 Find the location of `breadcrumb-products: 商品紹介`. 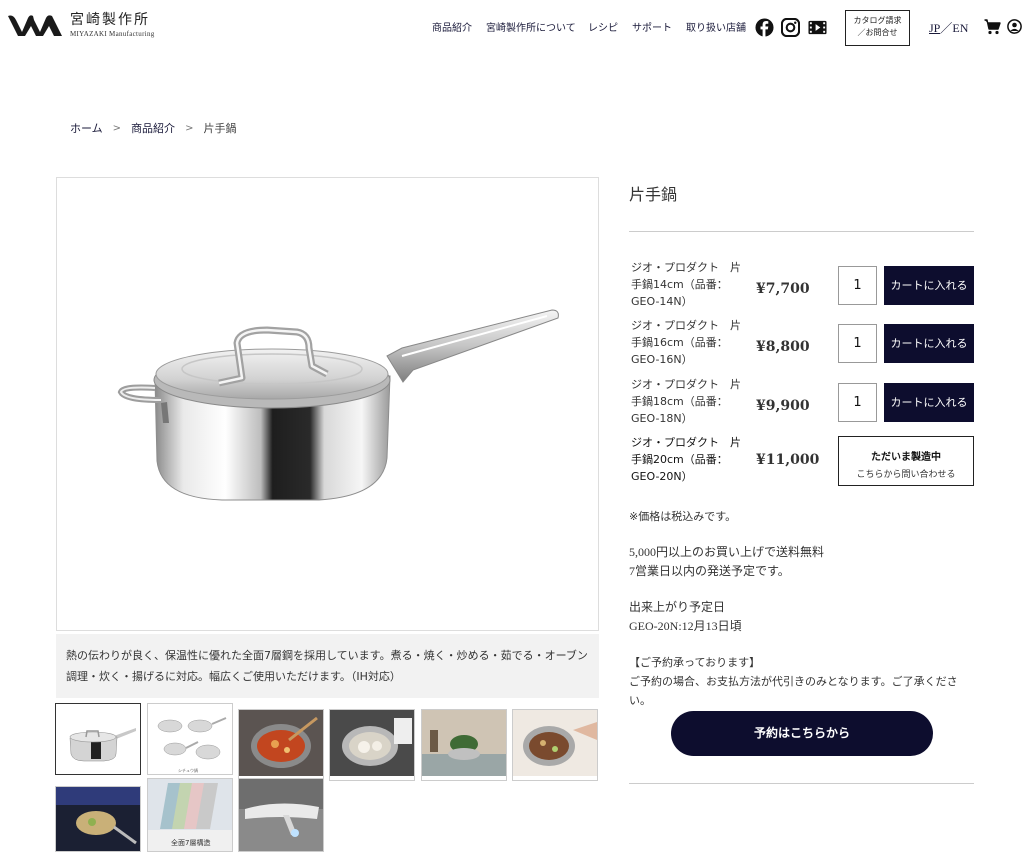

breadcrumb-products: 商品紹介 is located at coordinates (153, 128).